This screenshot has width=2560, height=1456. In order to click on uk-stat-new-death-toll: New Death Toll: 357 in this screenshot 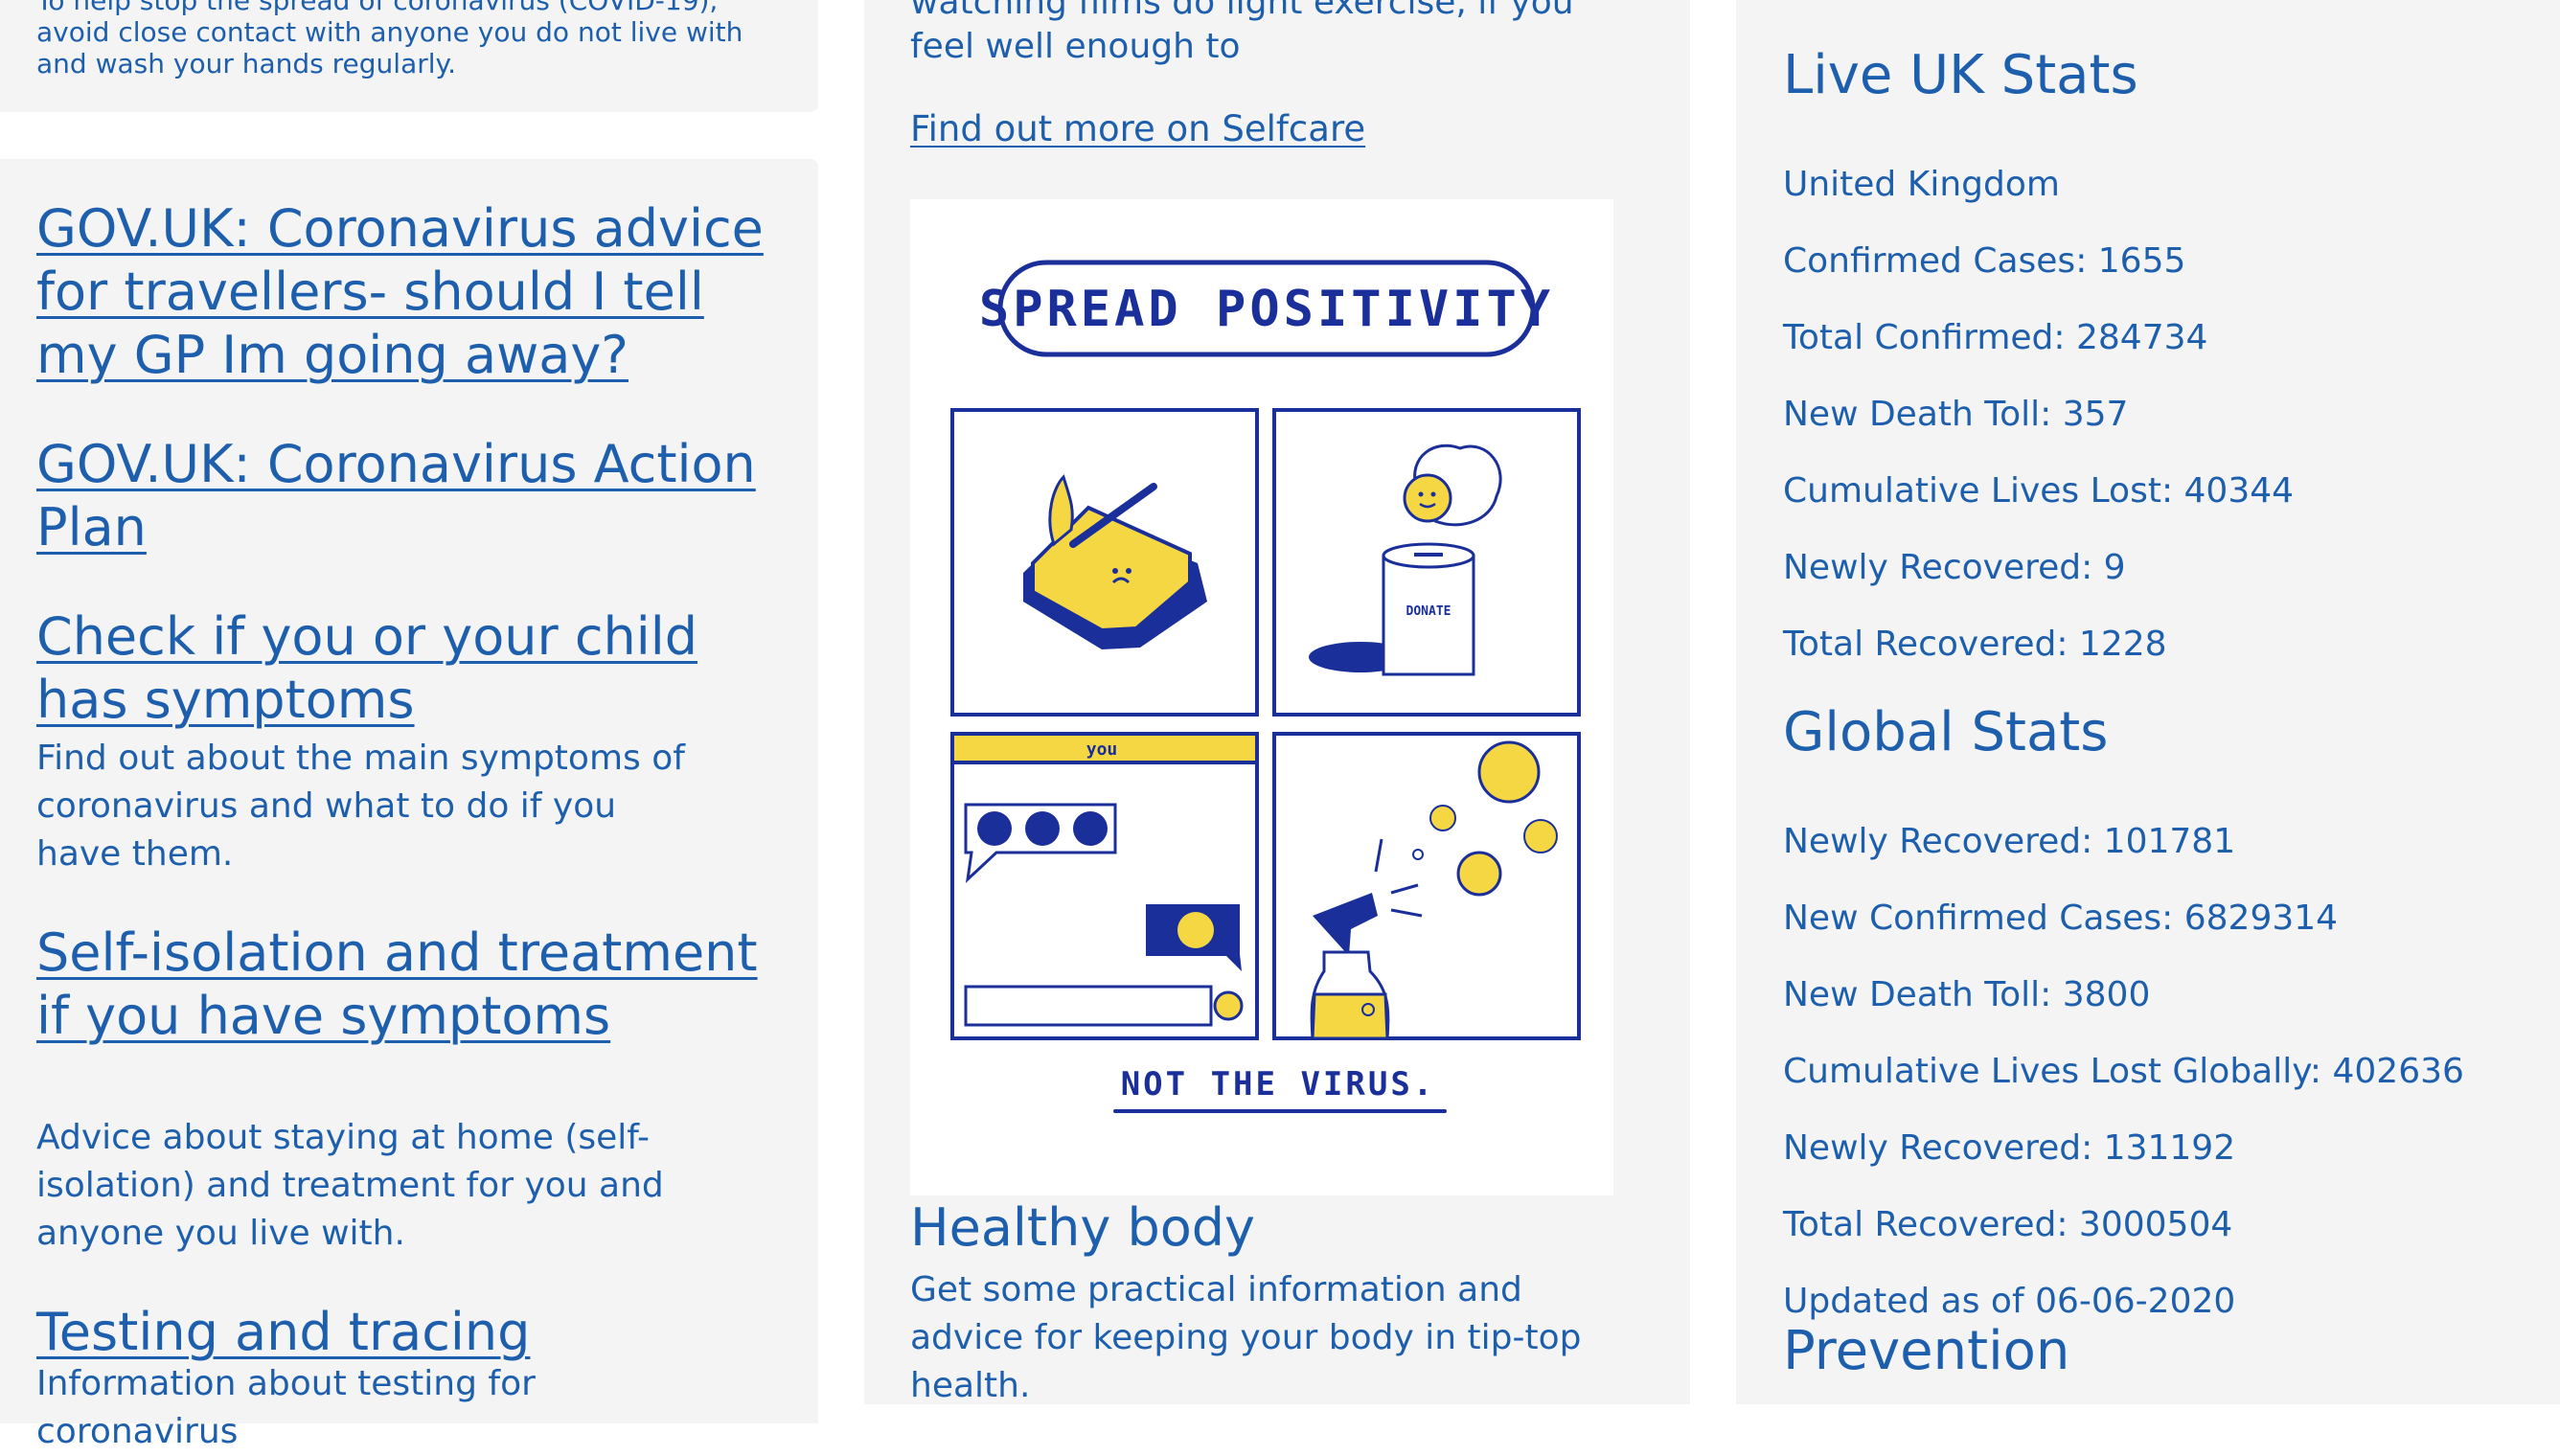, I will do `click(1956, 415)`.